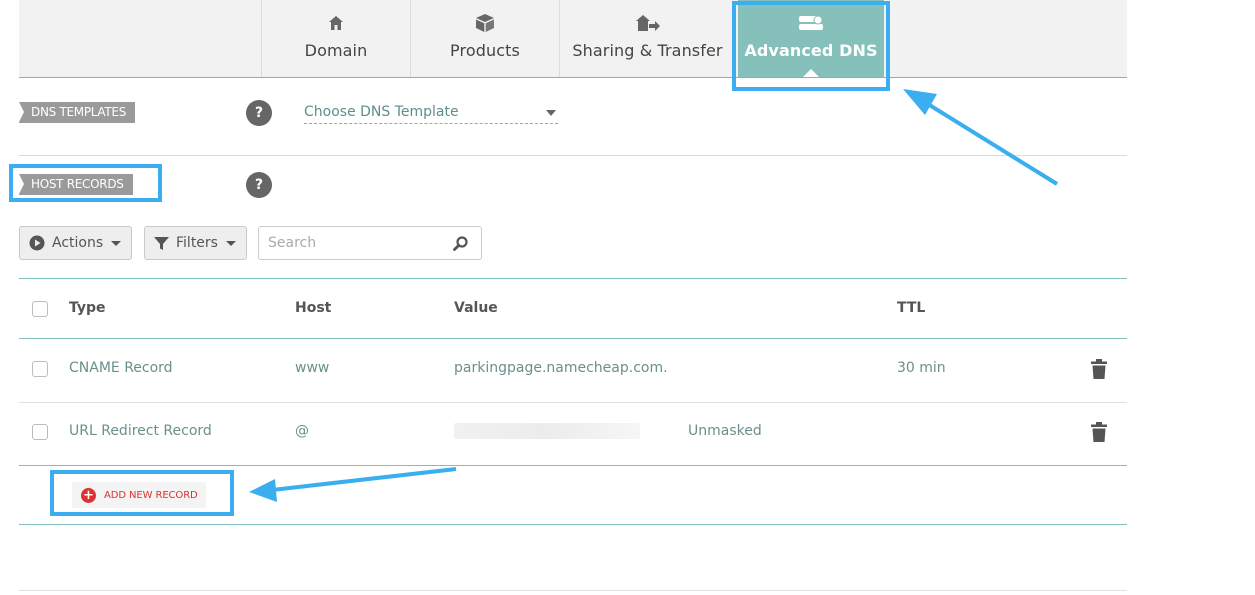  What do you see at coordinates (353, 484) in the screenshot?
I see `arrow-to-add-record` at bounding box center [353, 484].